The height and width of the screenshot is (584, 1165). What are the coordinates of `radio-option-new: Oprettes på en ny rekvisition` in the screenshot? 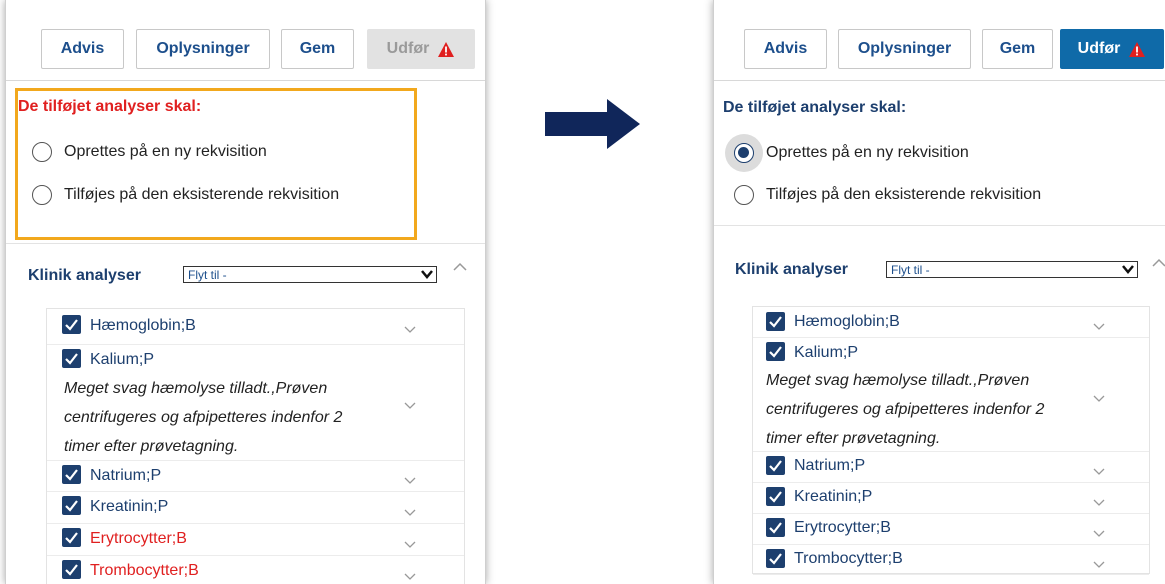 It's located at (851, 153).